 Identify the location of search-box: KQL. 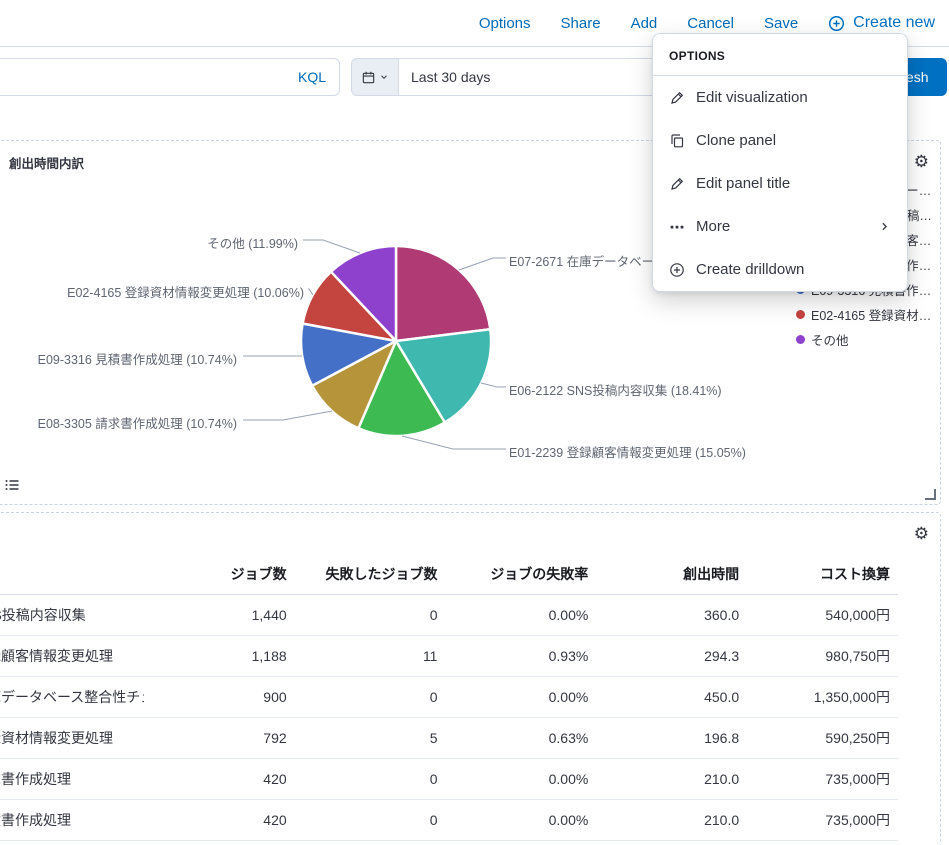
(170, 77).